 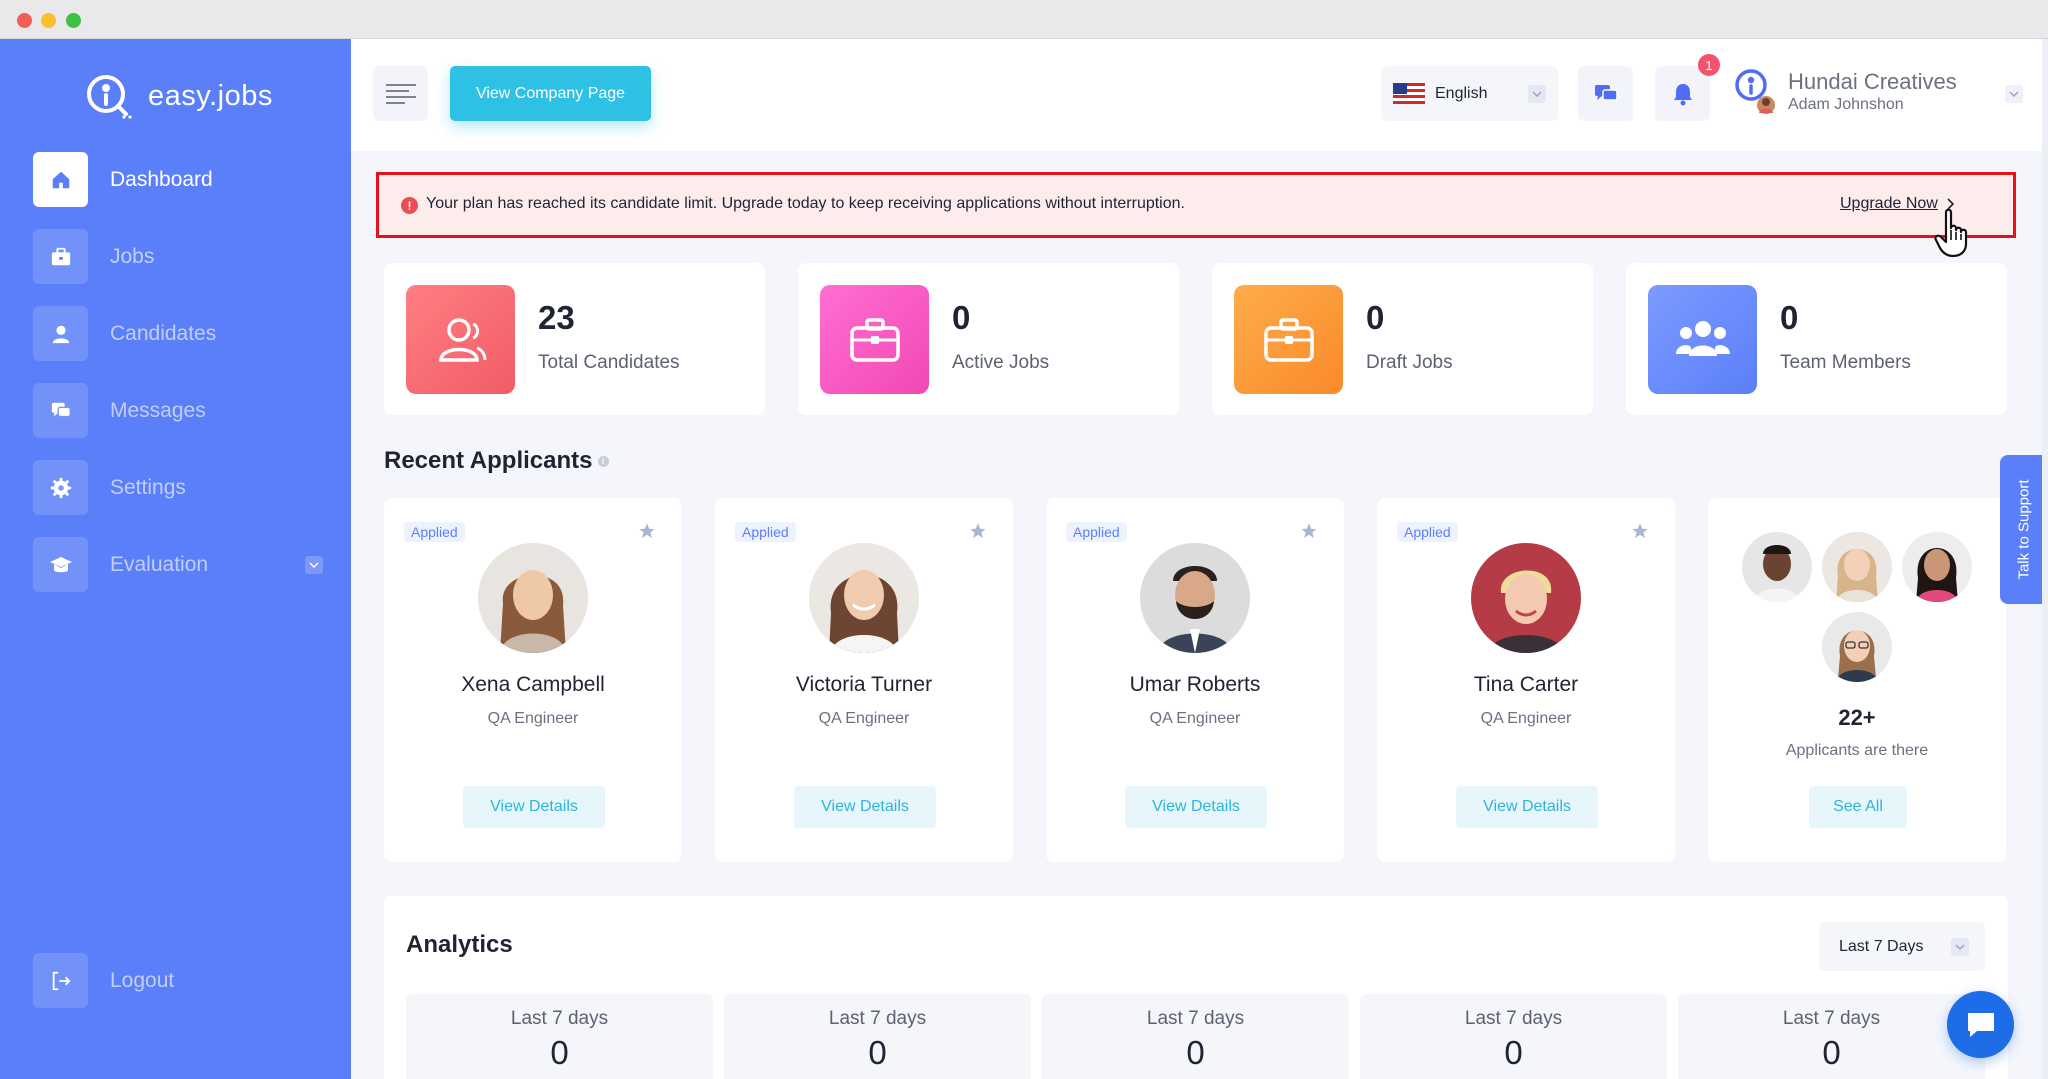 What do you see at coordinates (988, 339) in the screenshot?
I see `stat-card-active-jobs: 0 Active Jobs` at bounding box center [988, 339].